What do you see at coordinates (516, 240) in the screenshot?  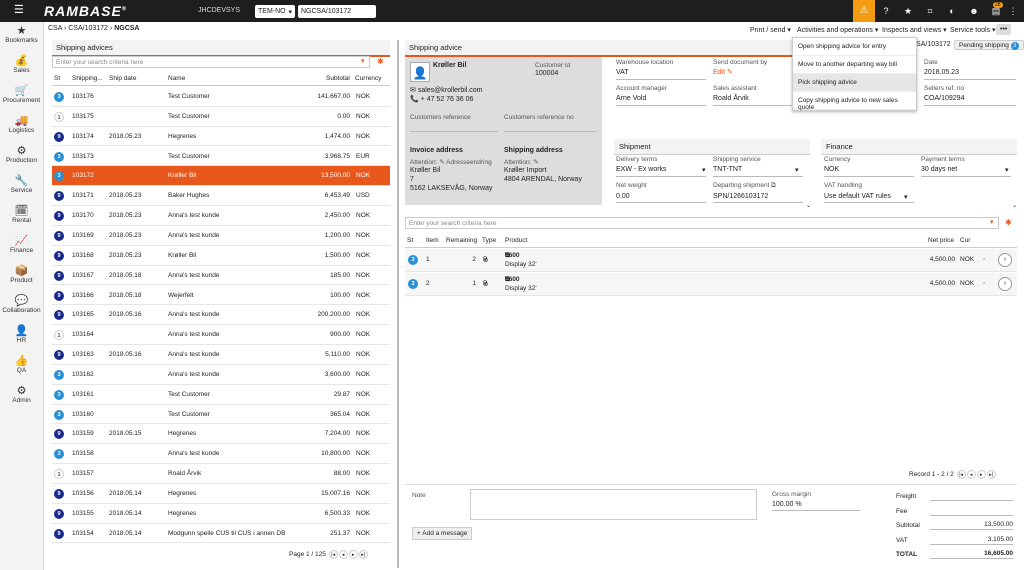 I see `line-col-product: Product` at bounding box center [516, 240].